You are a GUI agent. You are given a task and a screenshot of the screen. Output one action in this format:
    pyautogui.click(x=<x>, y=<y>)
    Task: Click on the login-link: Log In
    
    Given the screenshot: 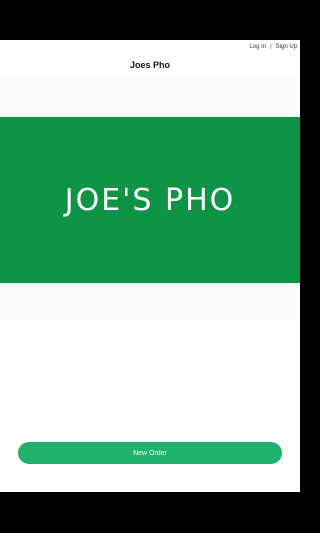 What is the action you would take?
    pyautogui.click(x=257, y=47)
    